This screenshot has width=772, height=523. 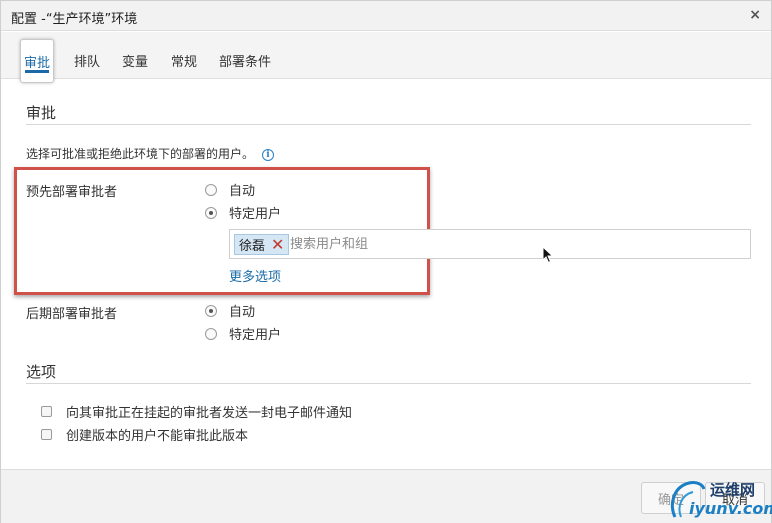 I want to click on pre-deployment-approvers-label: 预先部署审批者, so click(x=72, y=192).